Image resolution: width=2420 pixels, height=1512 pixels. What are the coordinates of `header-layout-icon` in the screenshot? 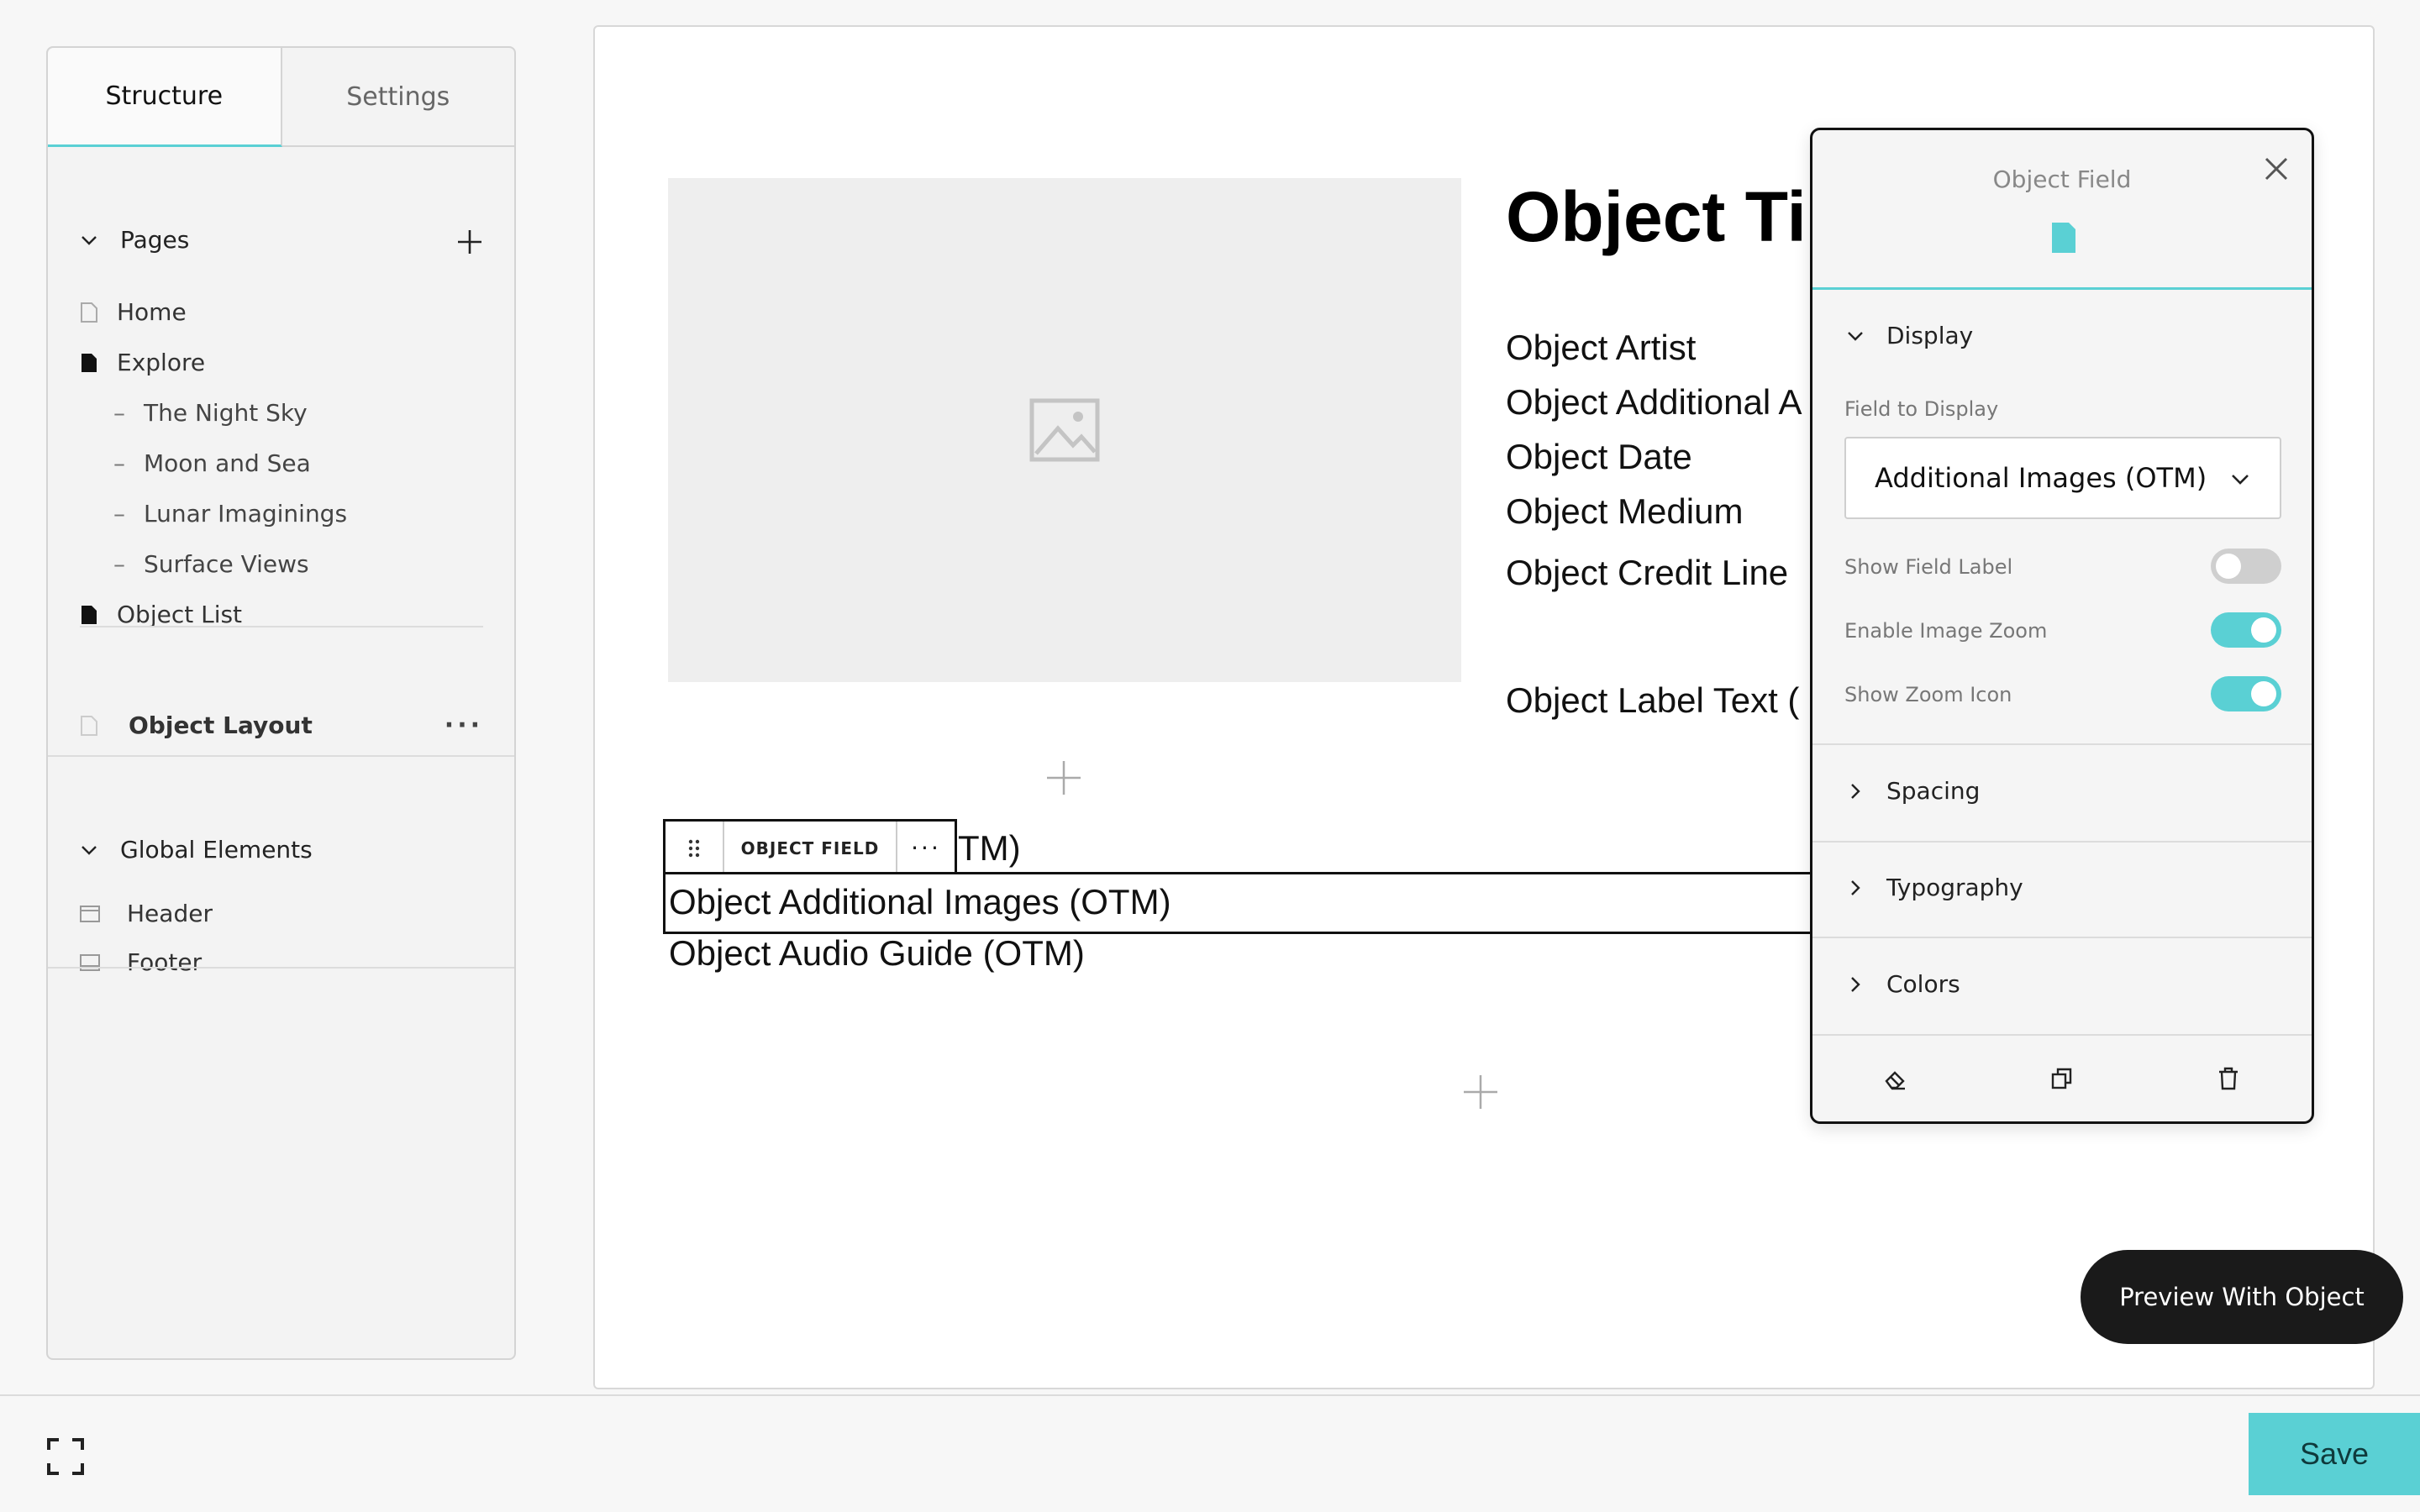 It's located at (90, 913).